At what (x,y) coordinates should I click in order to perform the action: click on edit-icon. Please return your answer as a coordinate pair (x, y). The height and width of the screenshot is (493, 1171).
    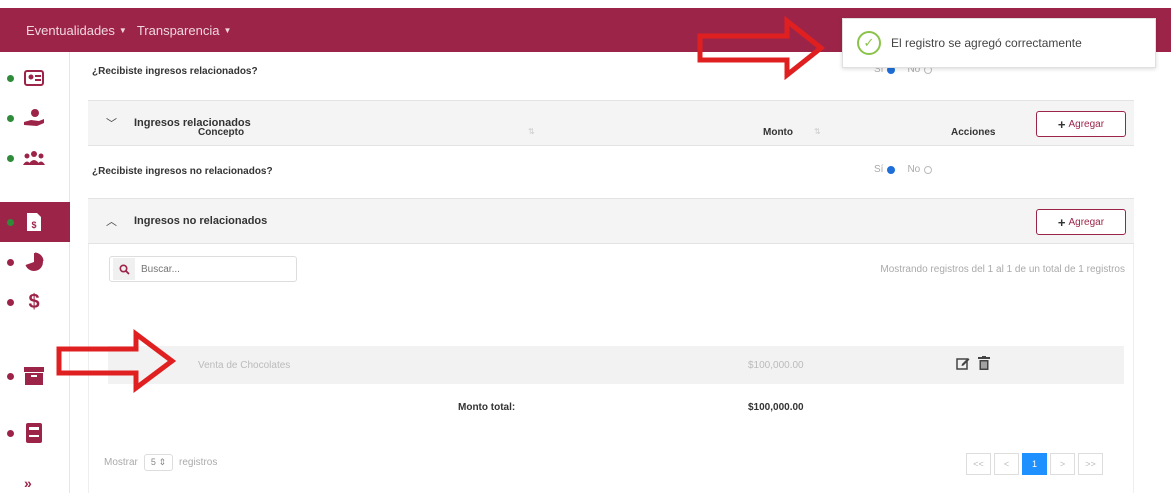
    Looking at the image, I should click on (963, 364).